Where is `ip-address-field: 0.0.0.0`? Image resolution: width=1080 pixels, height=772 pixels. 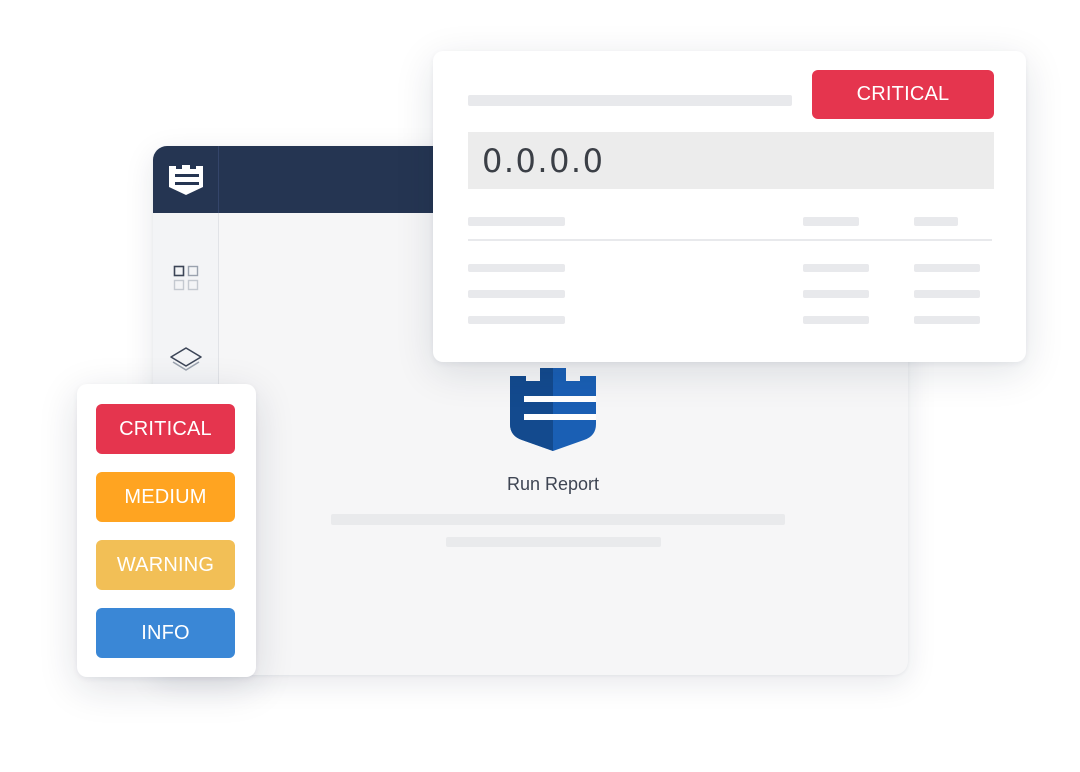
ip-address-field: 0.0.0.0 is located at coordinates (731, 160).